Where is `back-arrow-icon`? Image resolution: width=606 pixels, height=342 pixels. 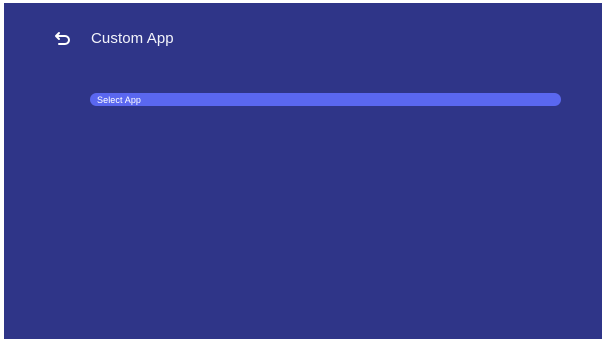
back-arrow-icon is located at coordinates (62, 38).